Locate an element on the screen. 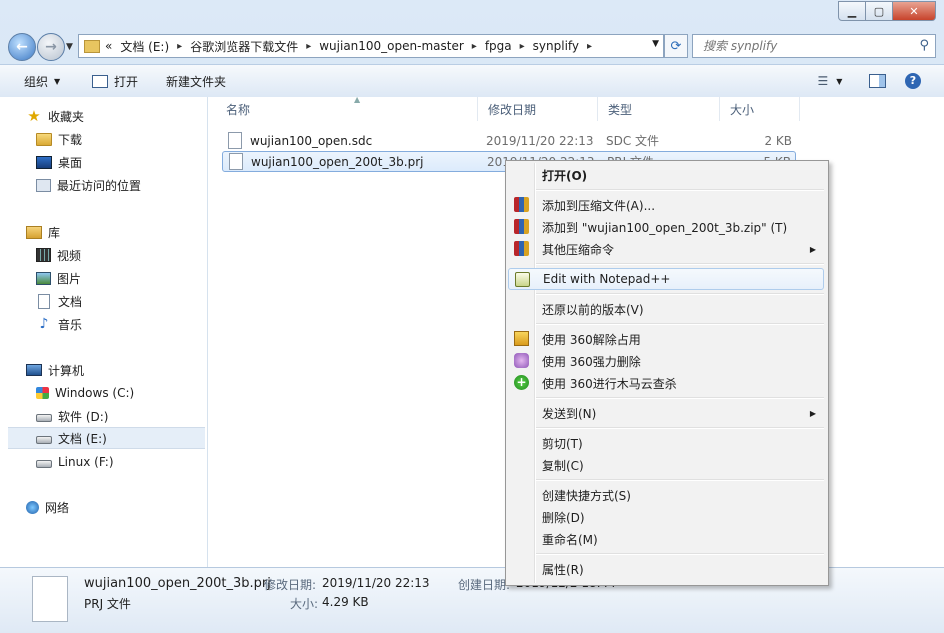 The height and width of the screenshot is (633, 944). sidebar-computer: 计算机 is located at coordinates (116, 370).